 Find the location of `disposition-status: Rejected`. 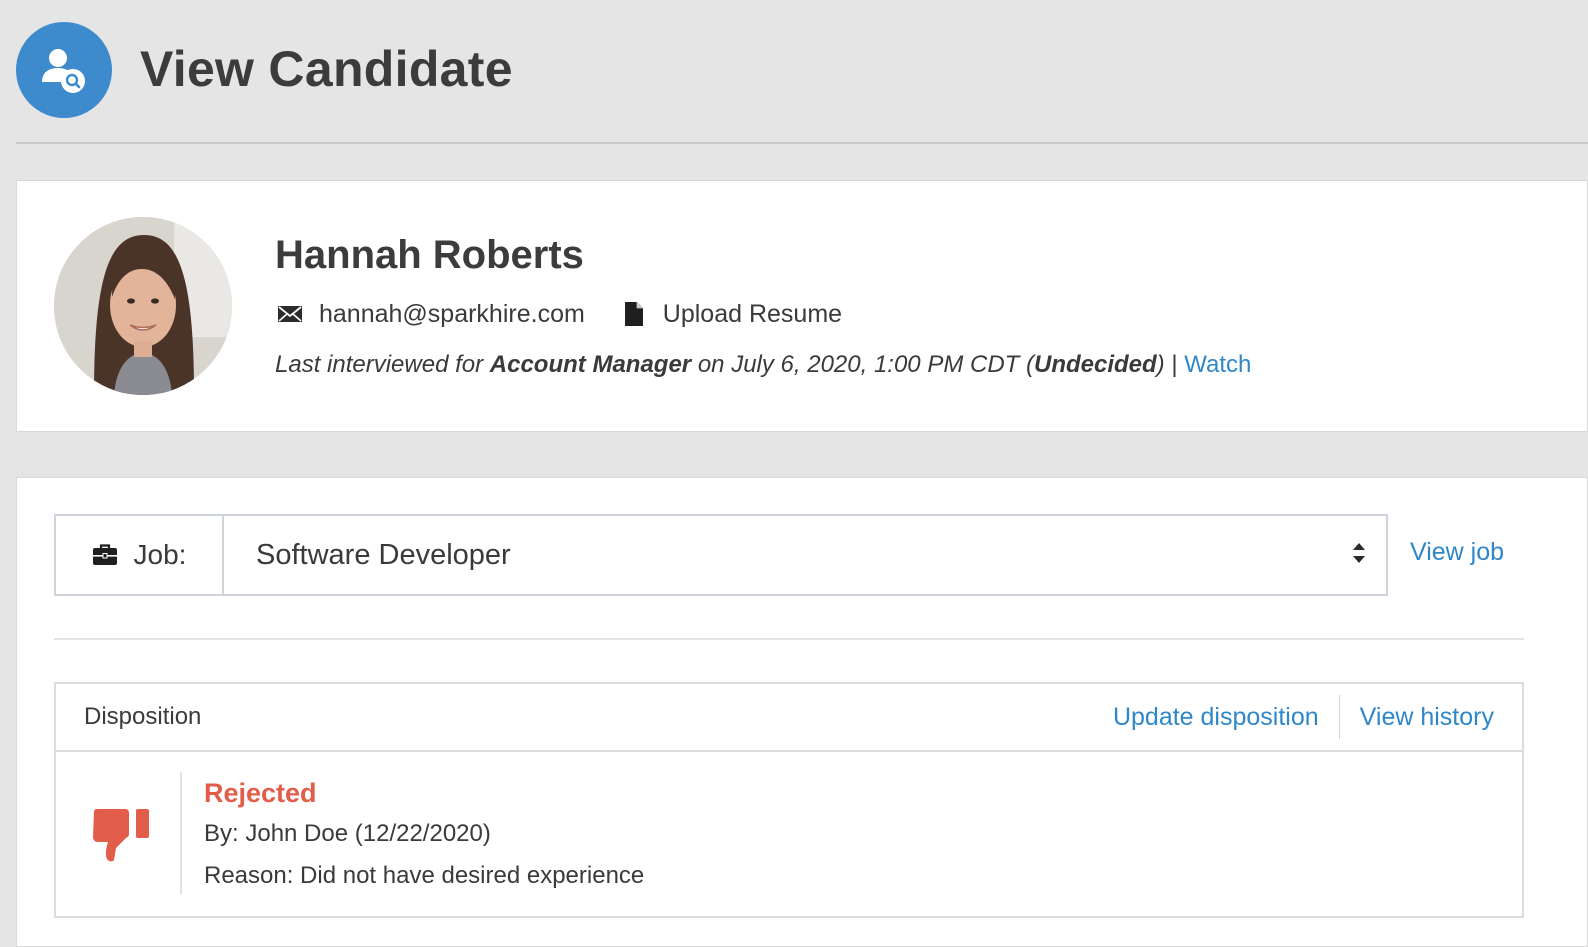

disposition-status: Rejected is located at coordinates (260, 793).